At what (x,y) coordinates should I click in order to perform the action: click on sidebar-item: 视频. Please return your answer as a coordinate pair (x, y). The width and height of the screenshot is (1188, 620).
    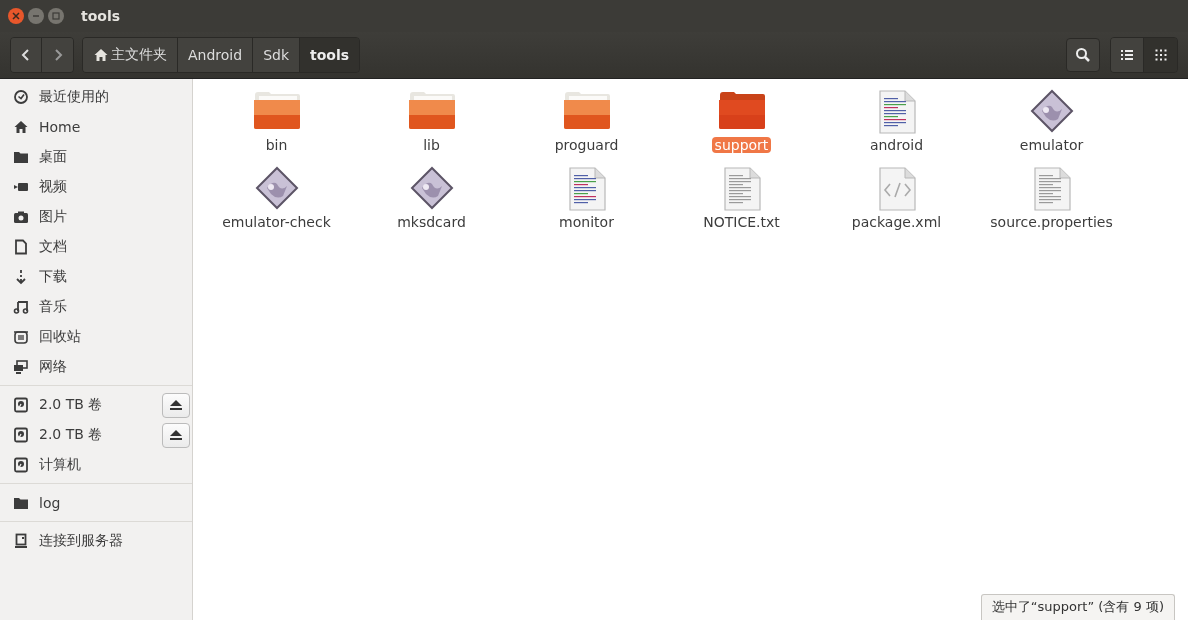
    Looking at the image, I should click on (95, 187).